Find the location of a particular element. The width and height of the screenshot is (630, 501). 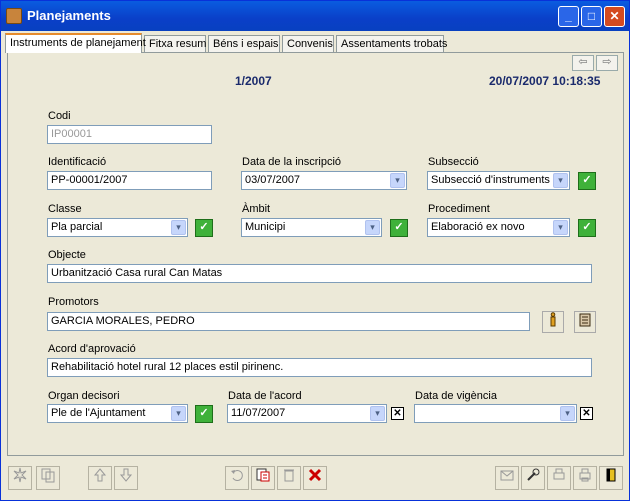

procediment-select: Elaboració ex novo ▾ is located at coordinates (498, 227).